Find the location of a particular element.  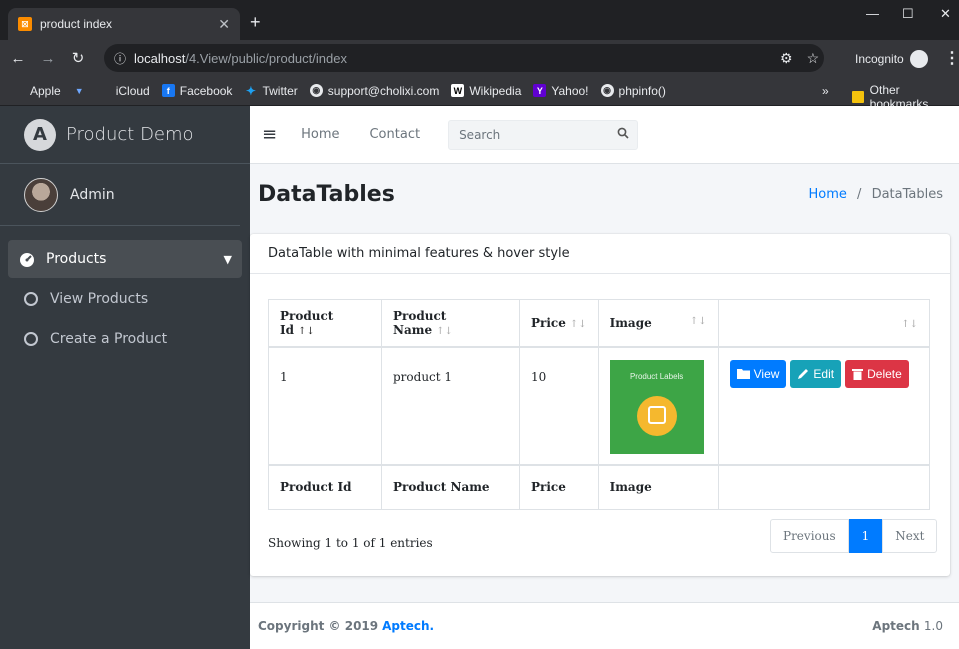

sidebar-item-products: Products ▼ is located at coordinates (125, 259).